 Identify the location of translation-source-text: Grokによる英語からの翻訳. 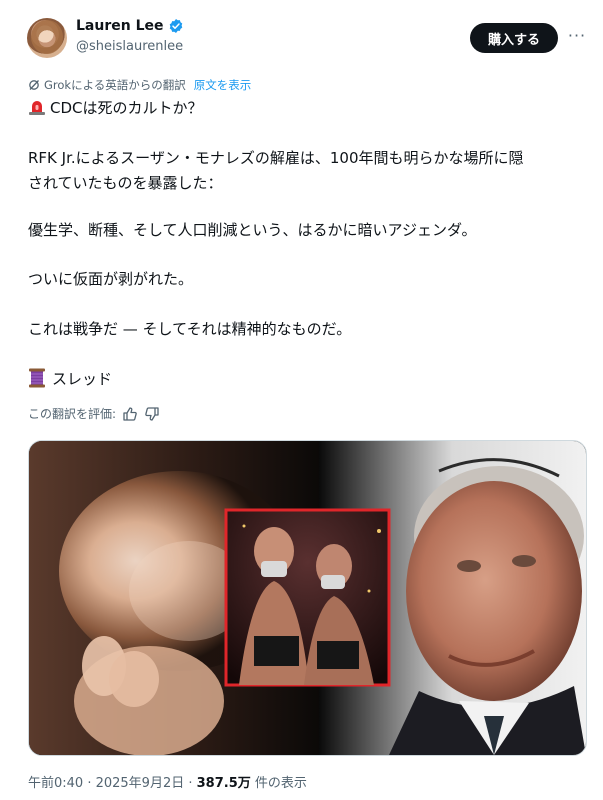
(115, 85).